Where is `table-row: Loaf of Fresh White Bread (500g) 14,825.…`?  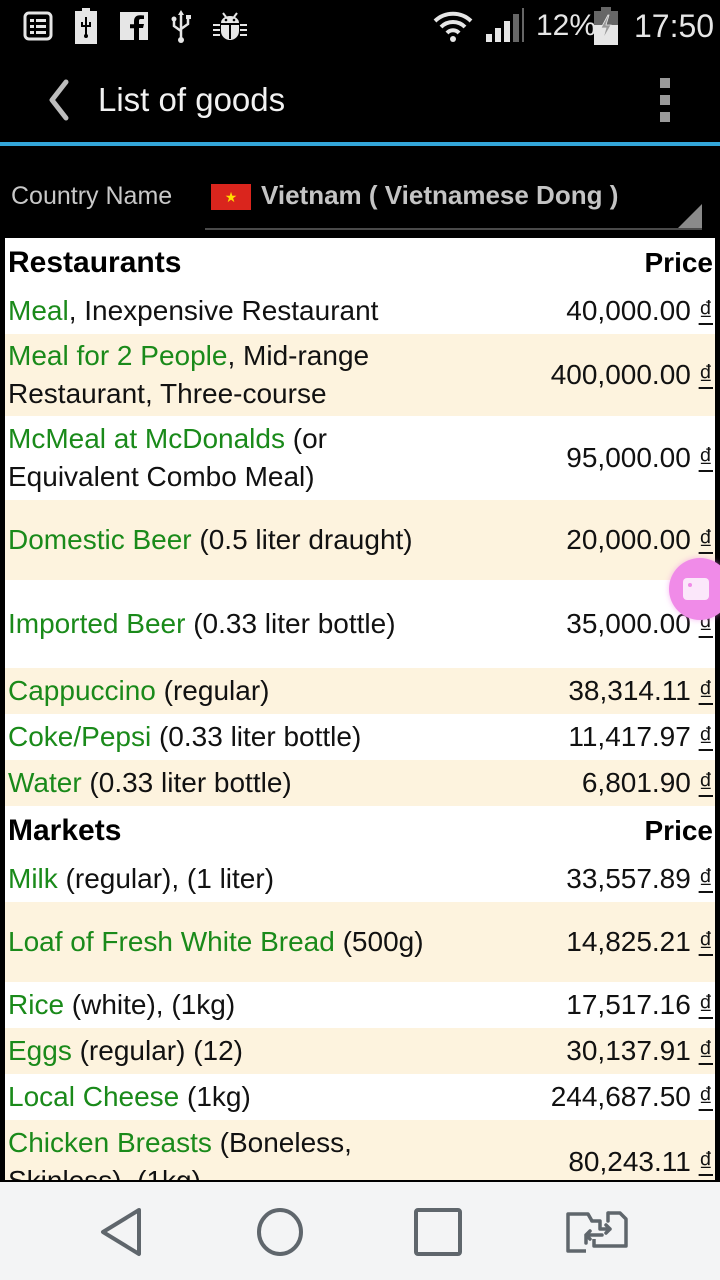 table-row: Loaf of Fresh White Bread (500g) 14,825.… is located at coordinates (360, 942).